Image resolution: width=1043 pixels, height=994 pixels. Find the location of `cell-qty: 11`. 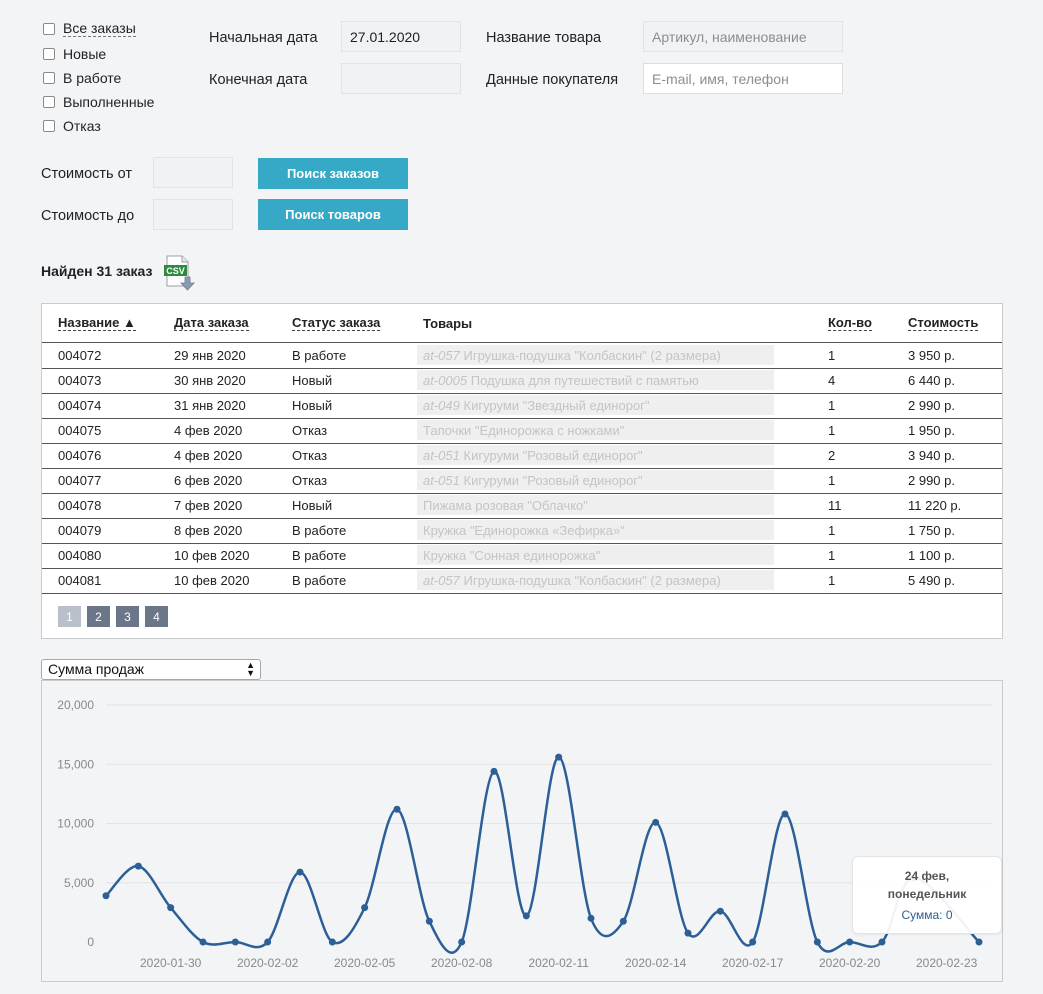

cell-qty: 11 is located at coordinates (835, 505).